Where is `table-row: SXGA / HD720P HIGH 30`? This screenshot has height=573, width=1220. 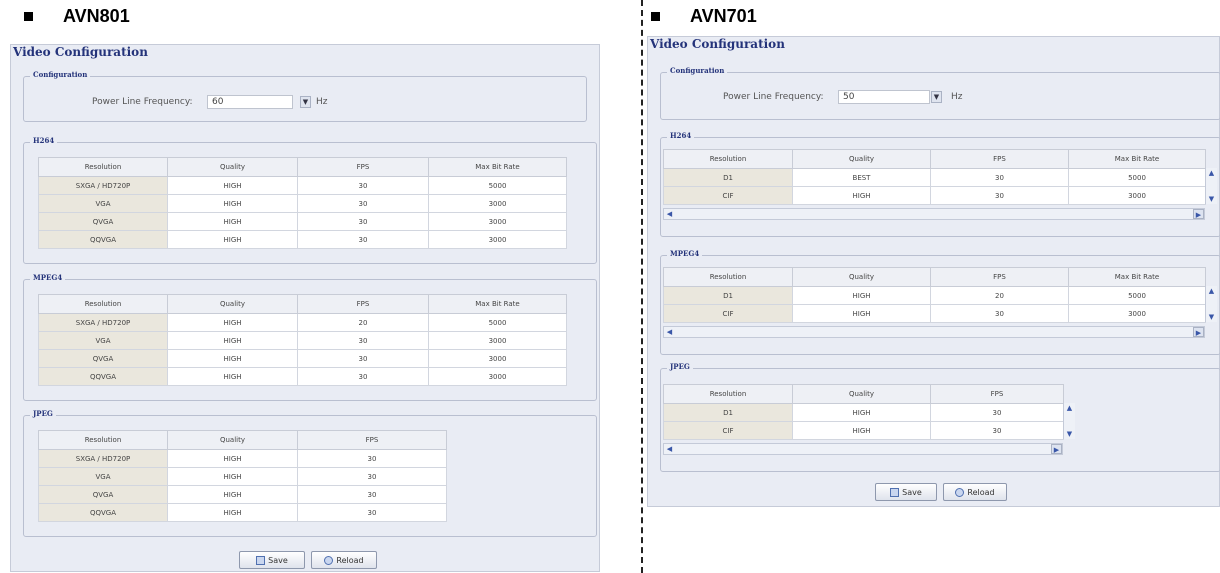 table-row: SXGA / HD720P HIGH 30 is located at coordinates (242, 458).